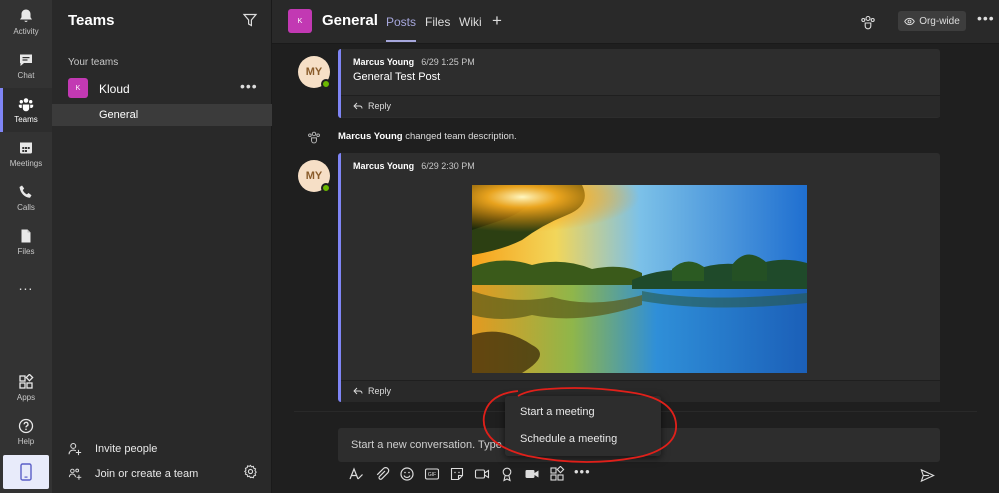 The width and height of the screenshot is (999, 493). Describe the element at coordinates (26, 163) in the screenshot. I see `rail-label: Meetings` at that location.